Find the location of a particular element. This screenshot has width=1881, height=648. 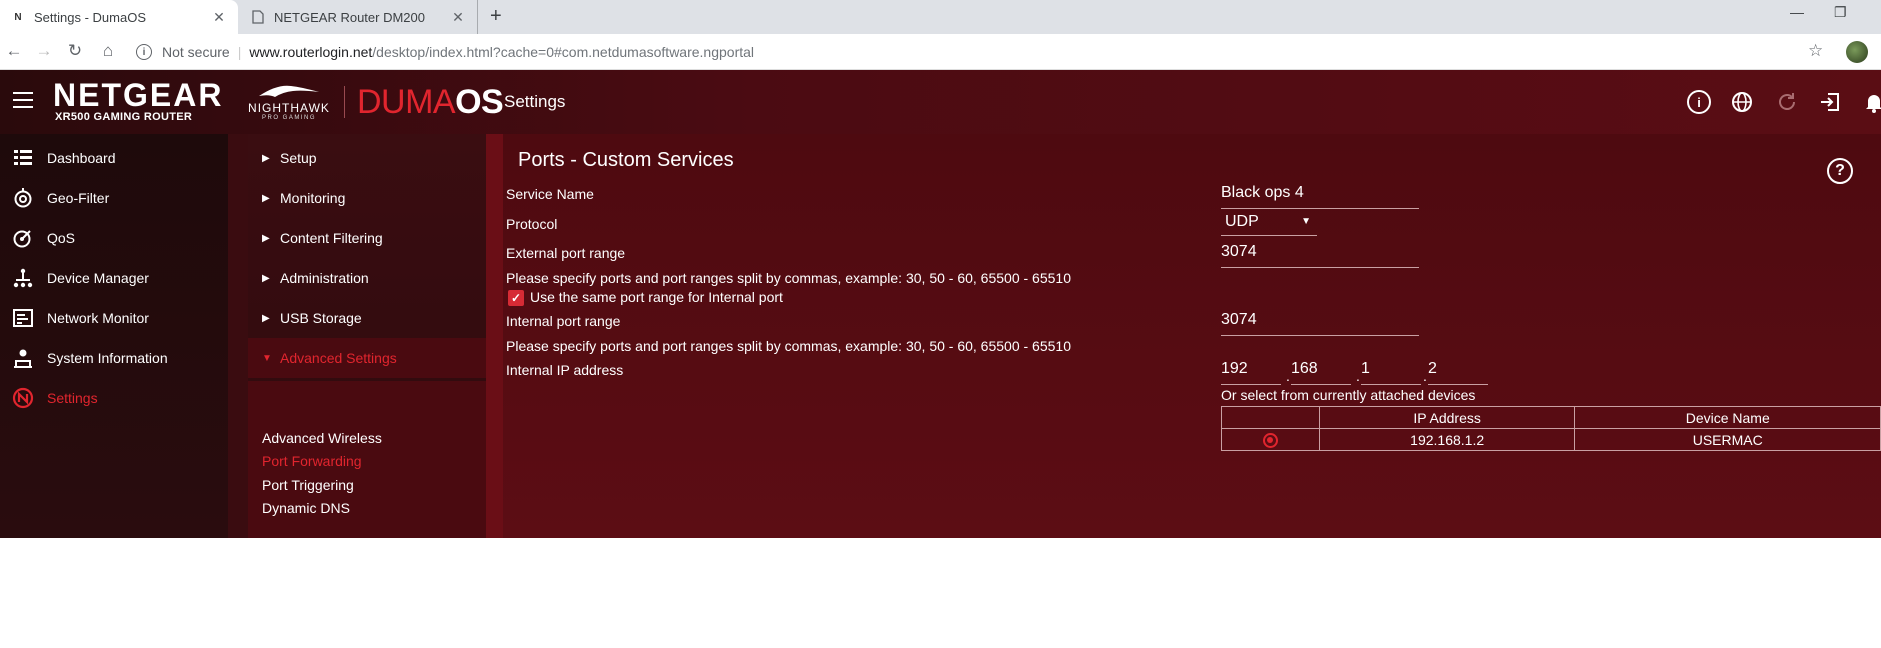

sidebar-item-label: Network Monitor is located at coordinates (98, 318).